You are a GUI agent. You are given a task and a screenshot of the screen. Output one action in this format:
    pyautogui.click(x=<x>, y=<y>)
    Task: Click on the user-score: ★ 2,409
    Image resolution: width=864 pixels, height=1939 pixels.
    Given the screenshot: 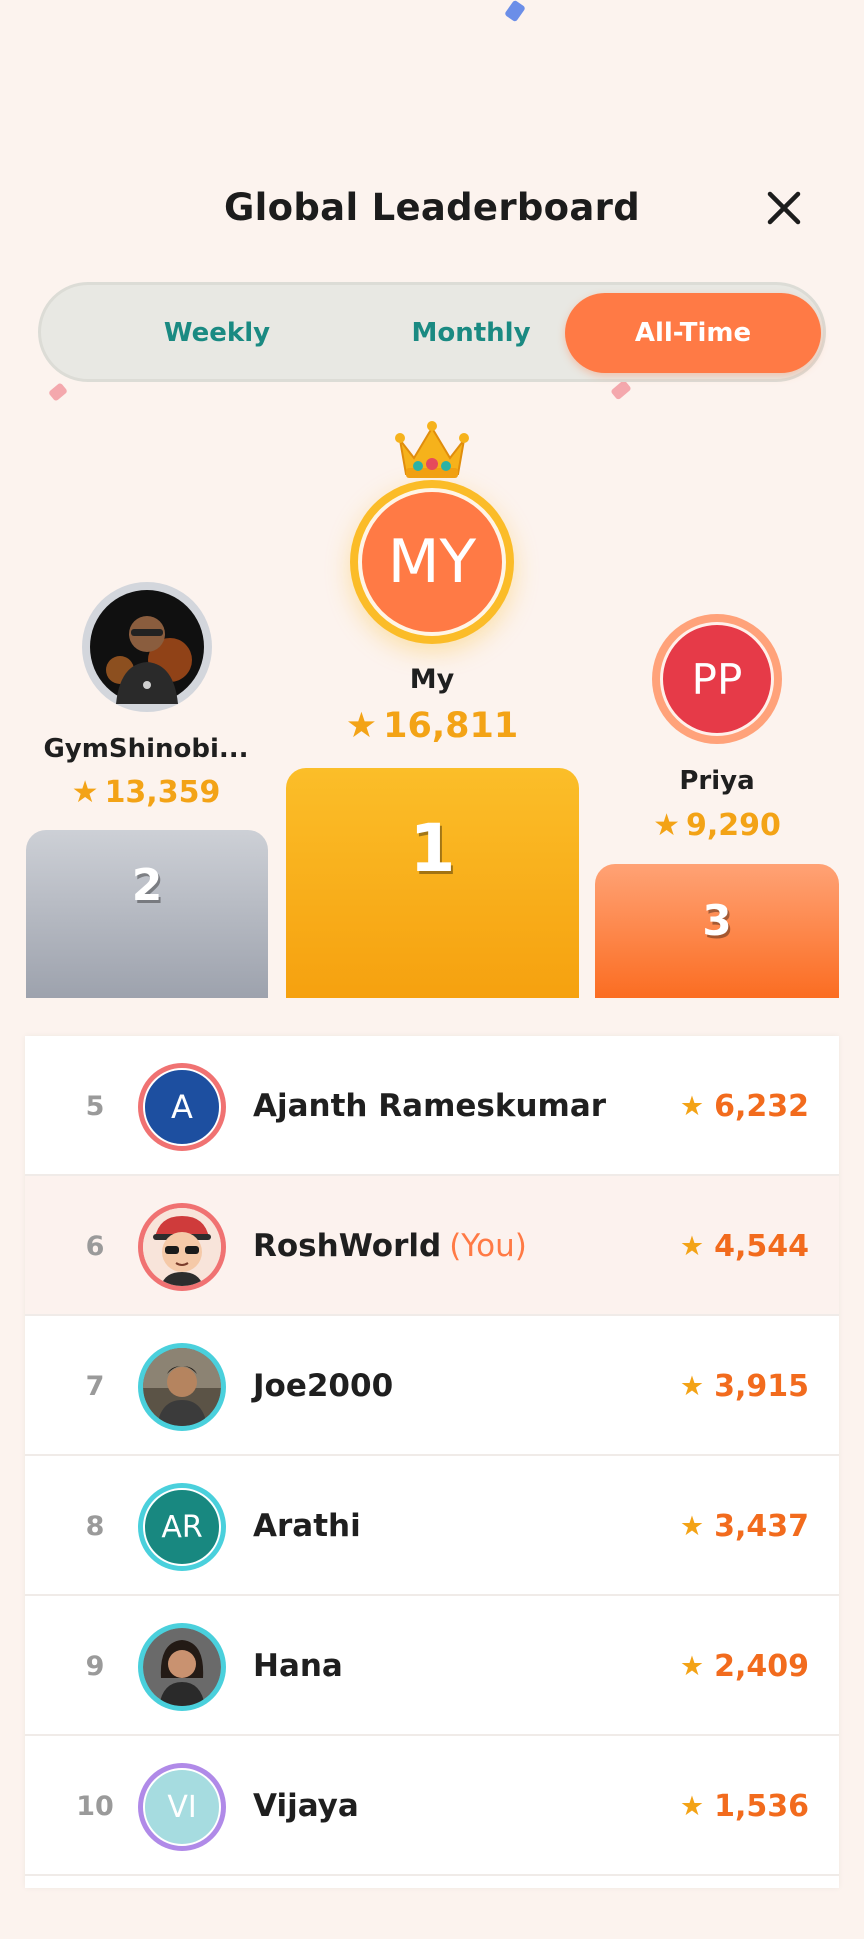 What is the action you would take?
    pyautogui.click(x=744, y=1666)
    